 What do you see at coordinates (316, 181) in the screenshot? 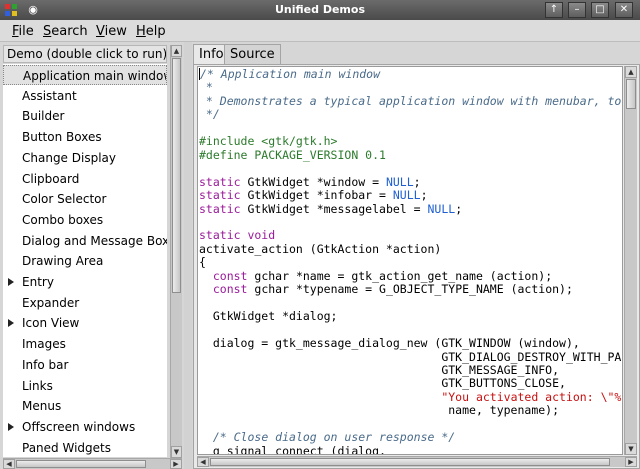
I see `source-token: GtkWidget *window =` at bounding box center [316, 181].